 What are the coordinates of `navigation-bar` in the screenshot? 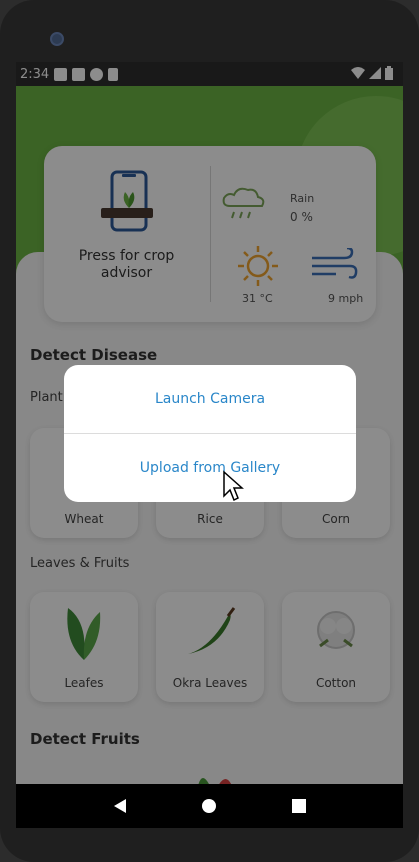 It's located at (209, 806).